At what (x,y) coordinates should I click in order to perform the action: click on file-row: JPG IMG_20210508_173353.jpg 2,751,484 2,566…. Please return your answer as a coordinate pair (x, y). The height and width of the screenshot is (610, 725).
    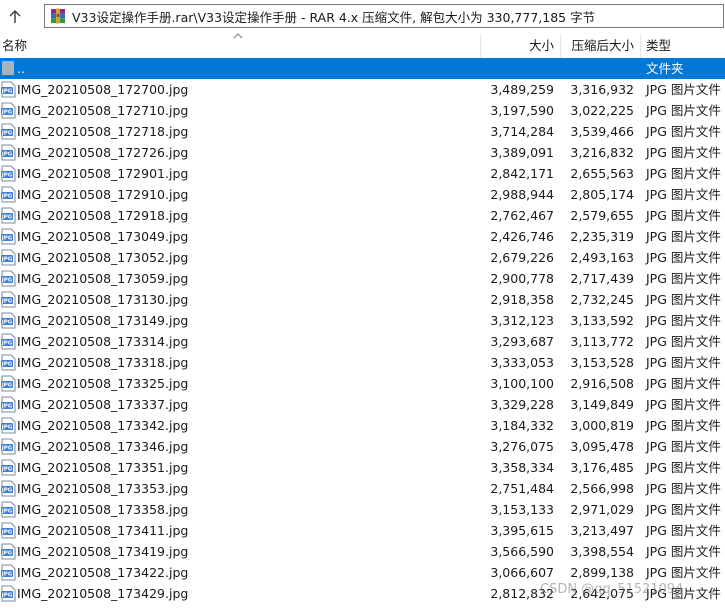
    Looking at the image, I should click on (362, 488).